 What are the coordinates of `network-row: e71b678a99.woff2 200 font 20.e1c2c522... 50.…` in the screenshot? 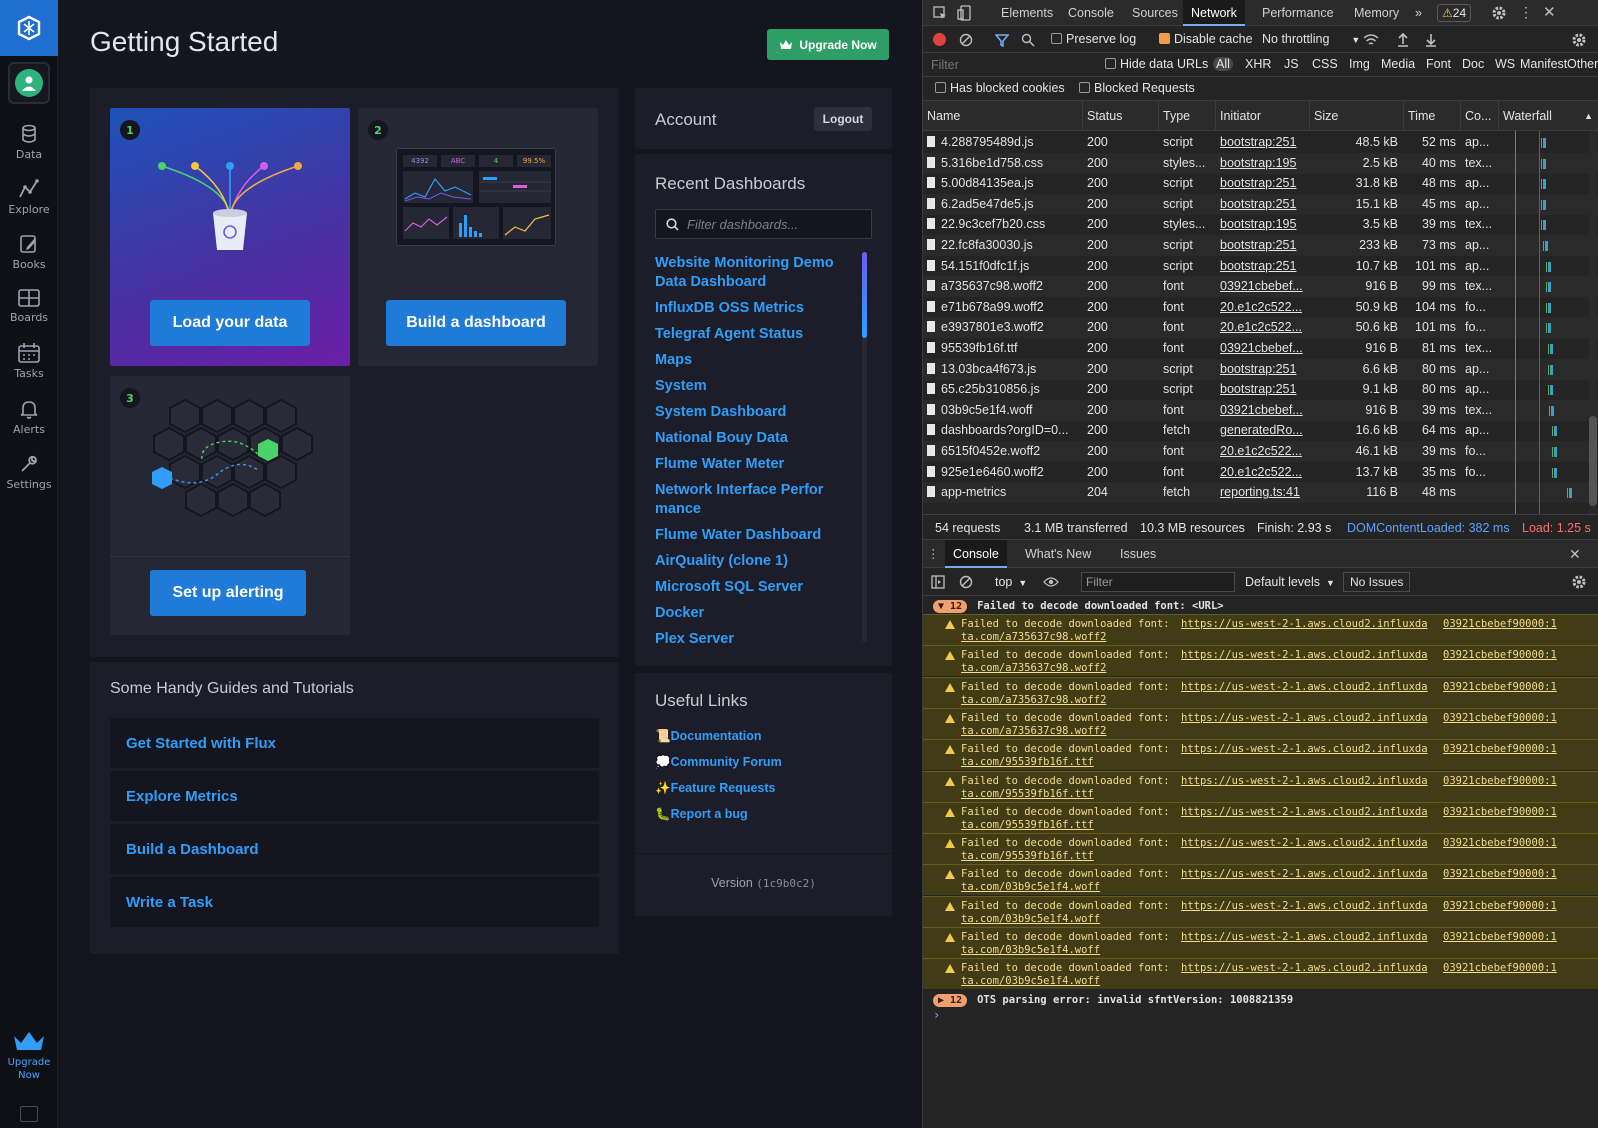 It's located at (1260, 307).